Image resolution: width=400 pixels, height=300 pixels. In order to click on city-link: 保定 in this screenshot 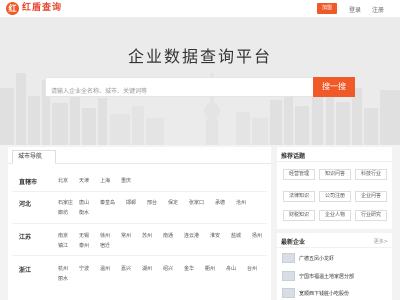, I will do `click(173, 202)`.